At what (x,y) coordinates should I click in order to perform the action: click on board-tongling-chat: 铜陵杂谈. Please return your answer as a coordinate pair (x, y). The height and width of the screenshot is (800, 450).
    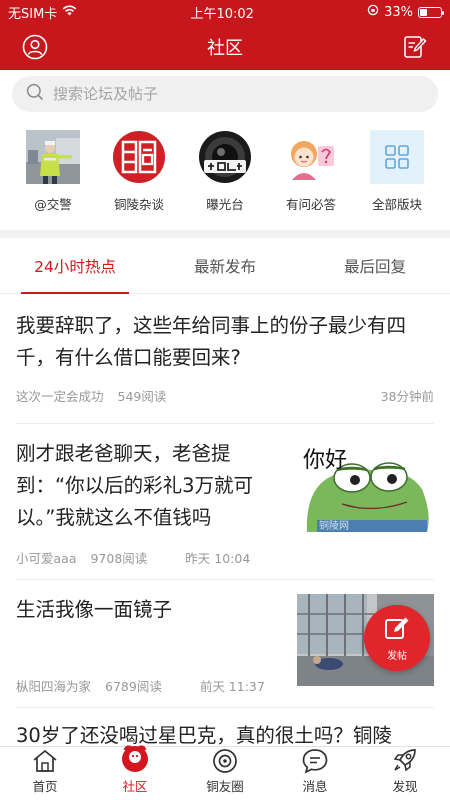
    Looking at the image, I should click on (139, 180).